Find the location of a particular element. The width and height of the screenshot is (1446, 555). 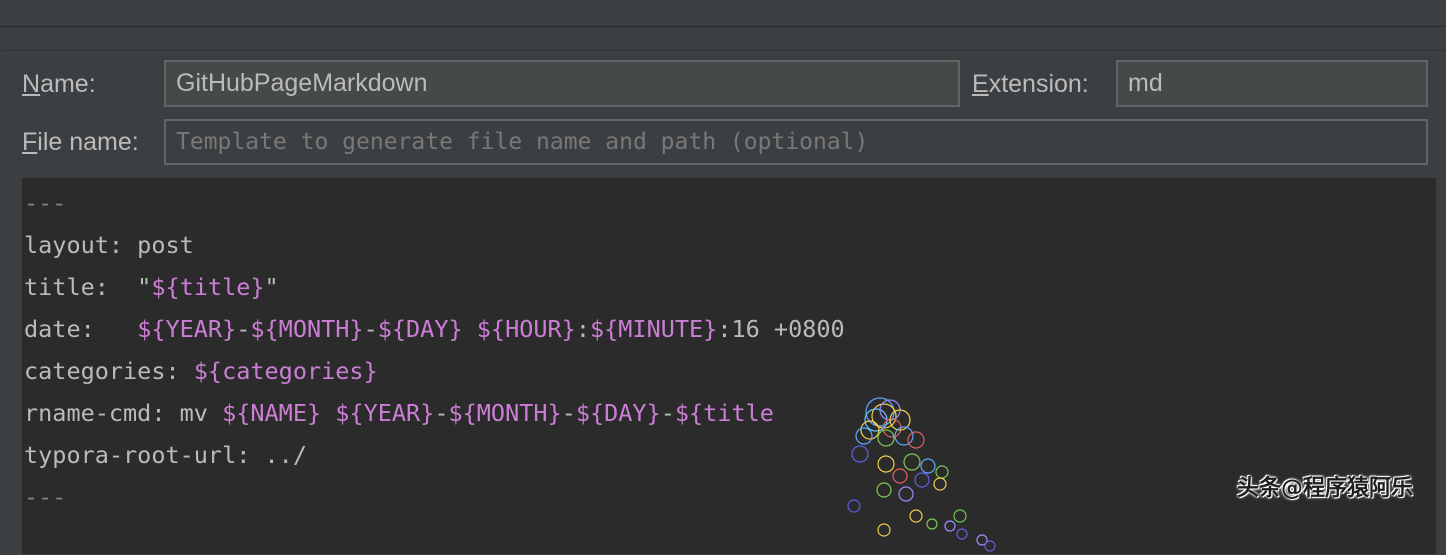

name-label: Name: is located at coordinates (59, 84).